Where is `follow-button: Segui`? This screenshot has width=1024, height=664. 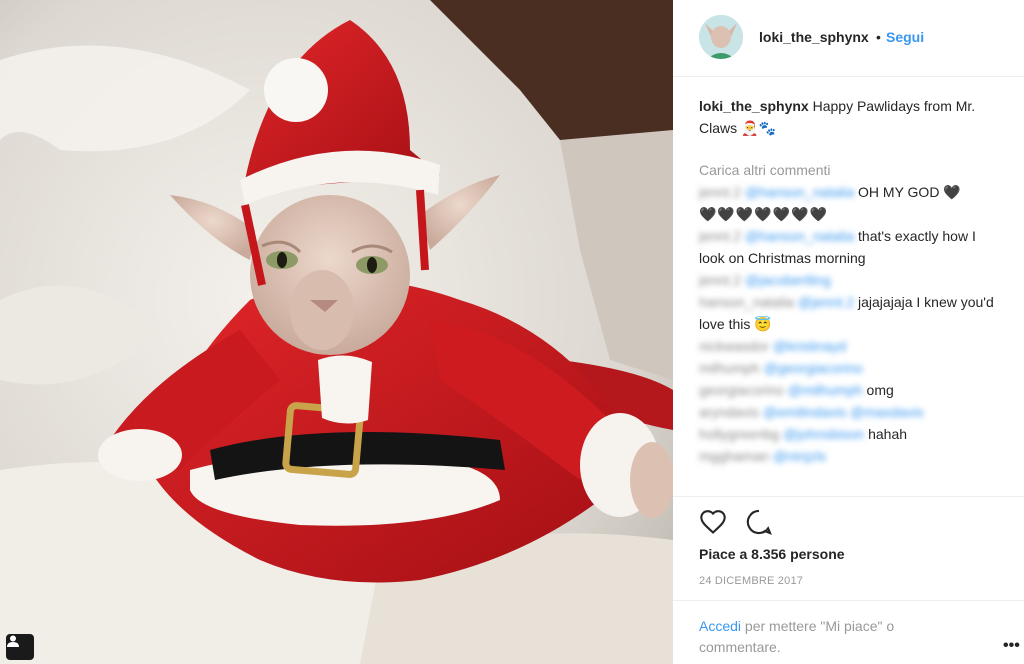 follow-button: Segui is located at coordinates (905, 37).